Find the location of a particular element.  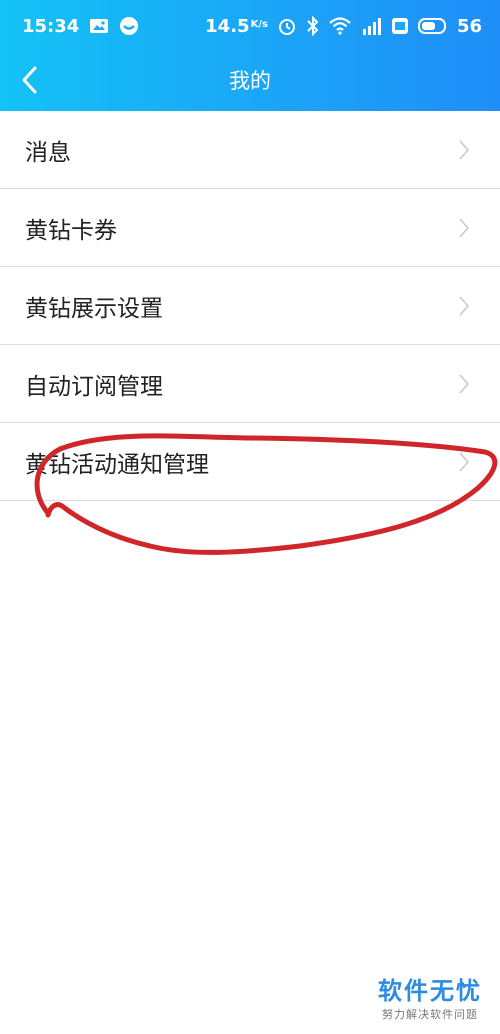

battery-level: 56 is located at coordinates (469, 26).